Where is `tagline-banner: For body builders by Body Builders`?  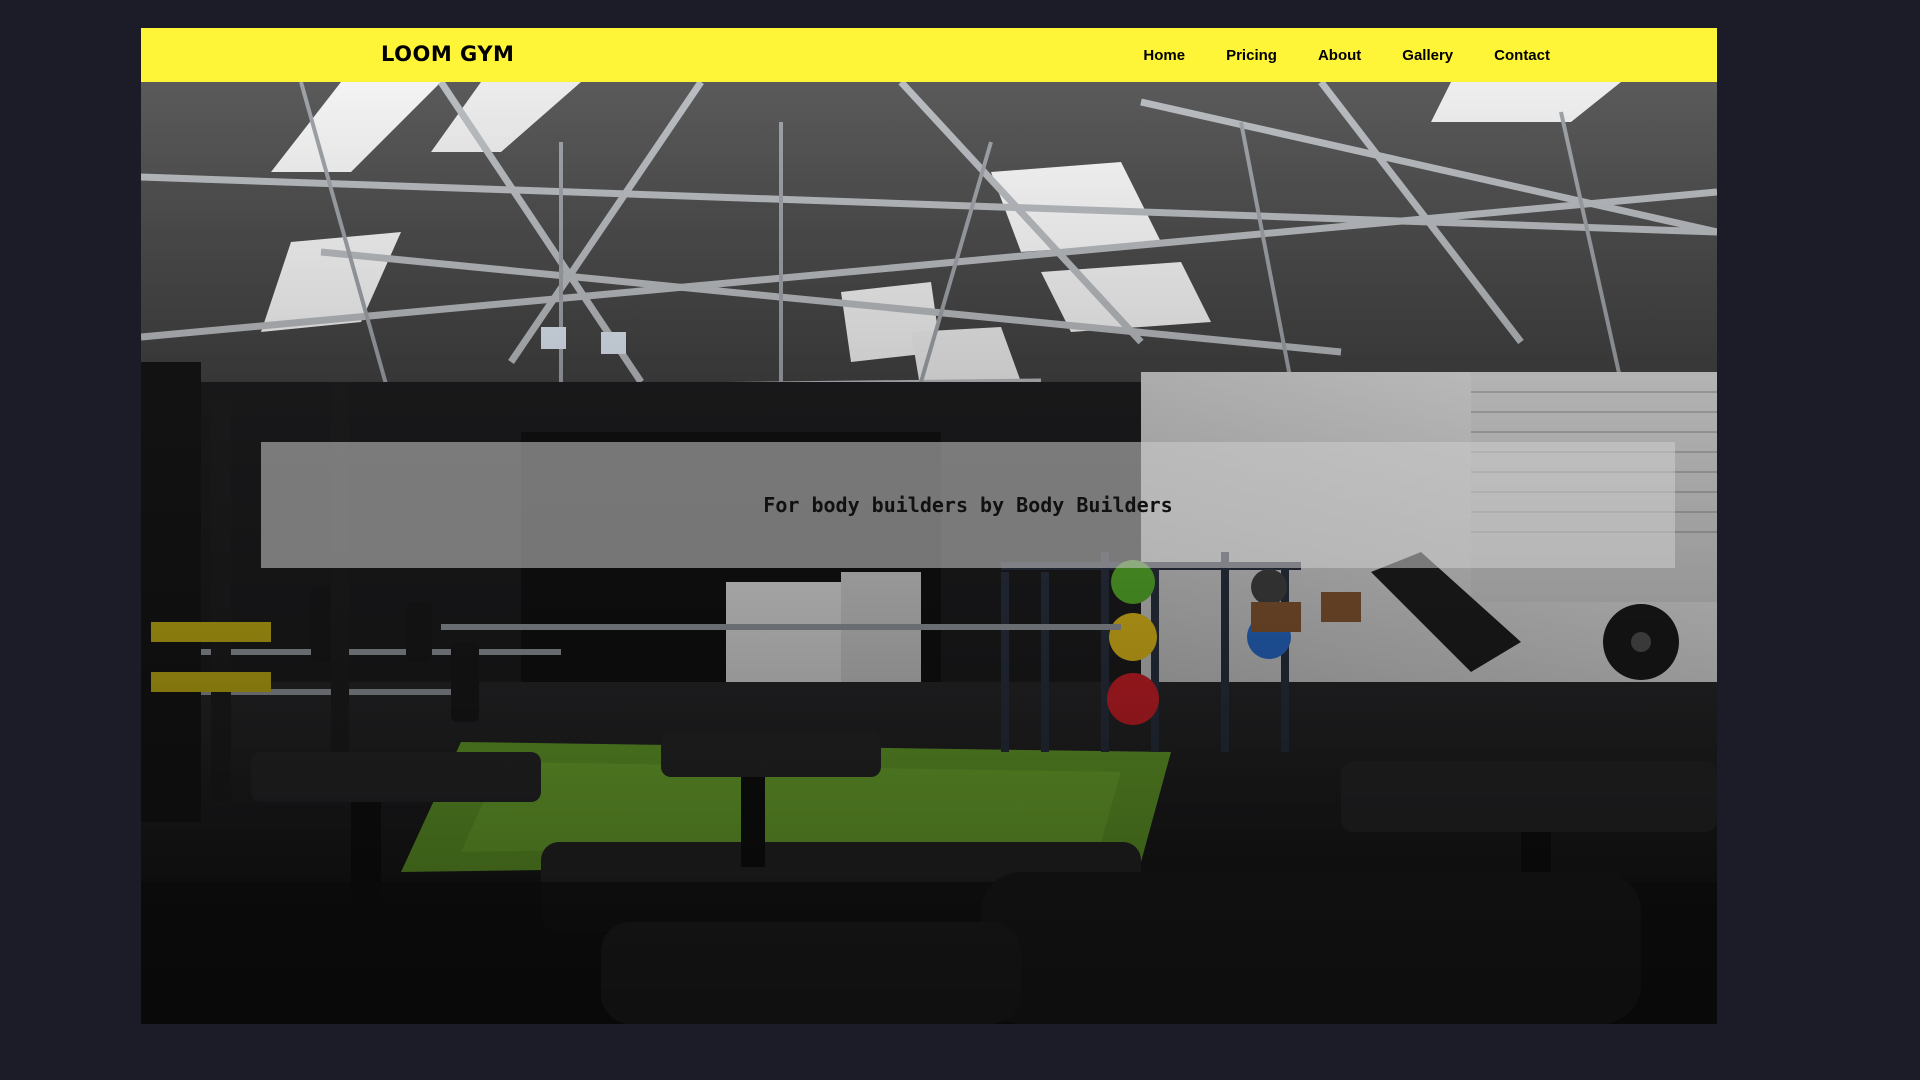
tagline-banner: For body builders by Body Builders is located at coordinates (968, 505).